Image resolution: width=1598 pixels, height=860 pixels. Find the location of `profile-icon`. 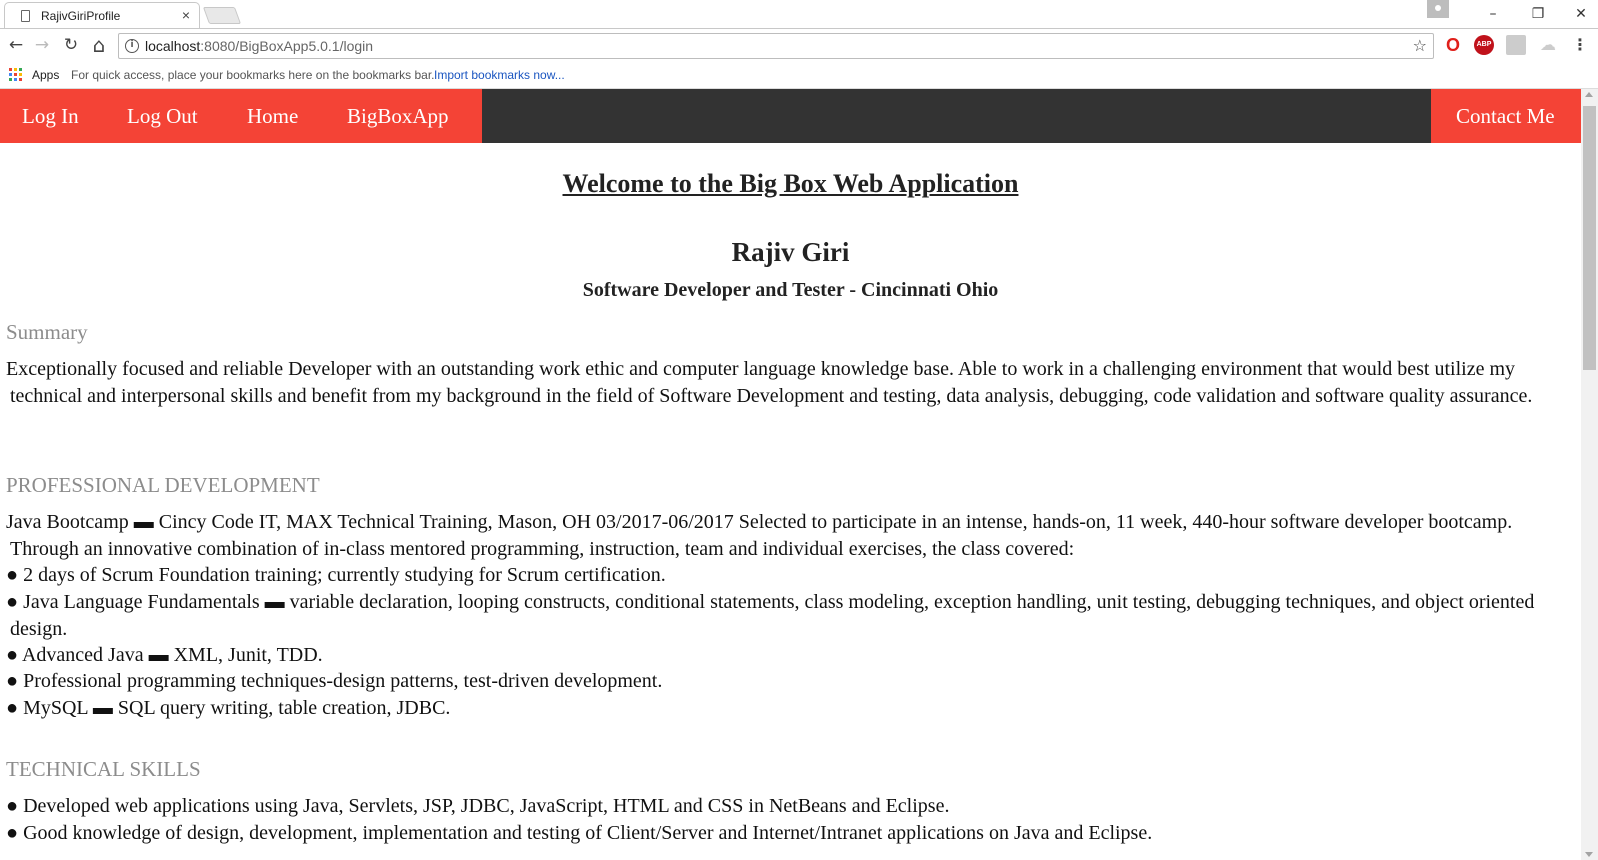

profile-icon is located at coordinates (1438, 9).